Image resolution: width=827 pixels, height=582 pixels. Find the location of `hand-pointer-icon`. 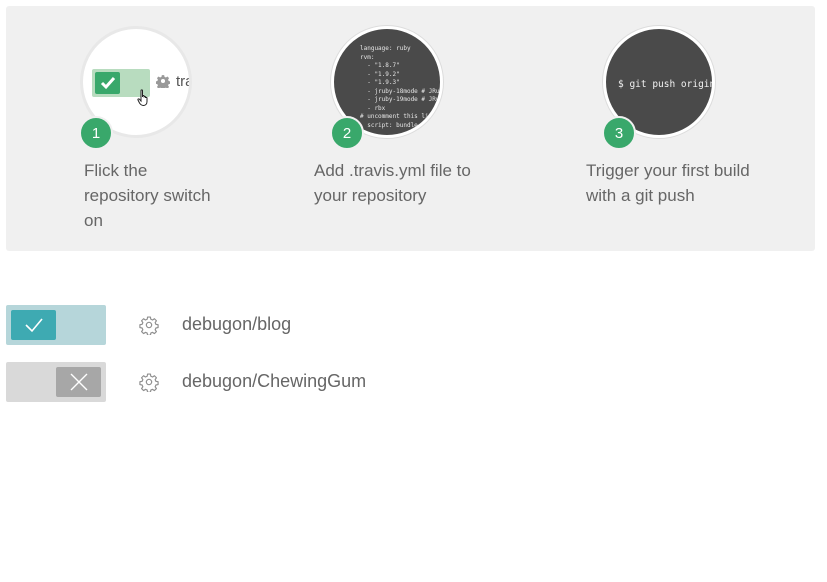

hand-pointer-icon is located at coordinates (142, 98).